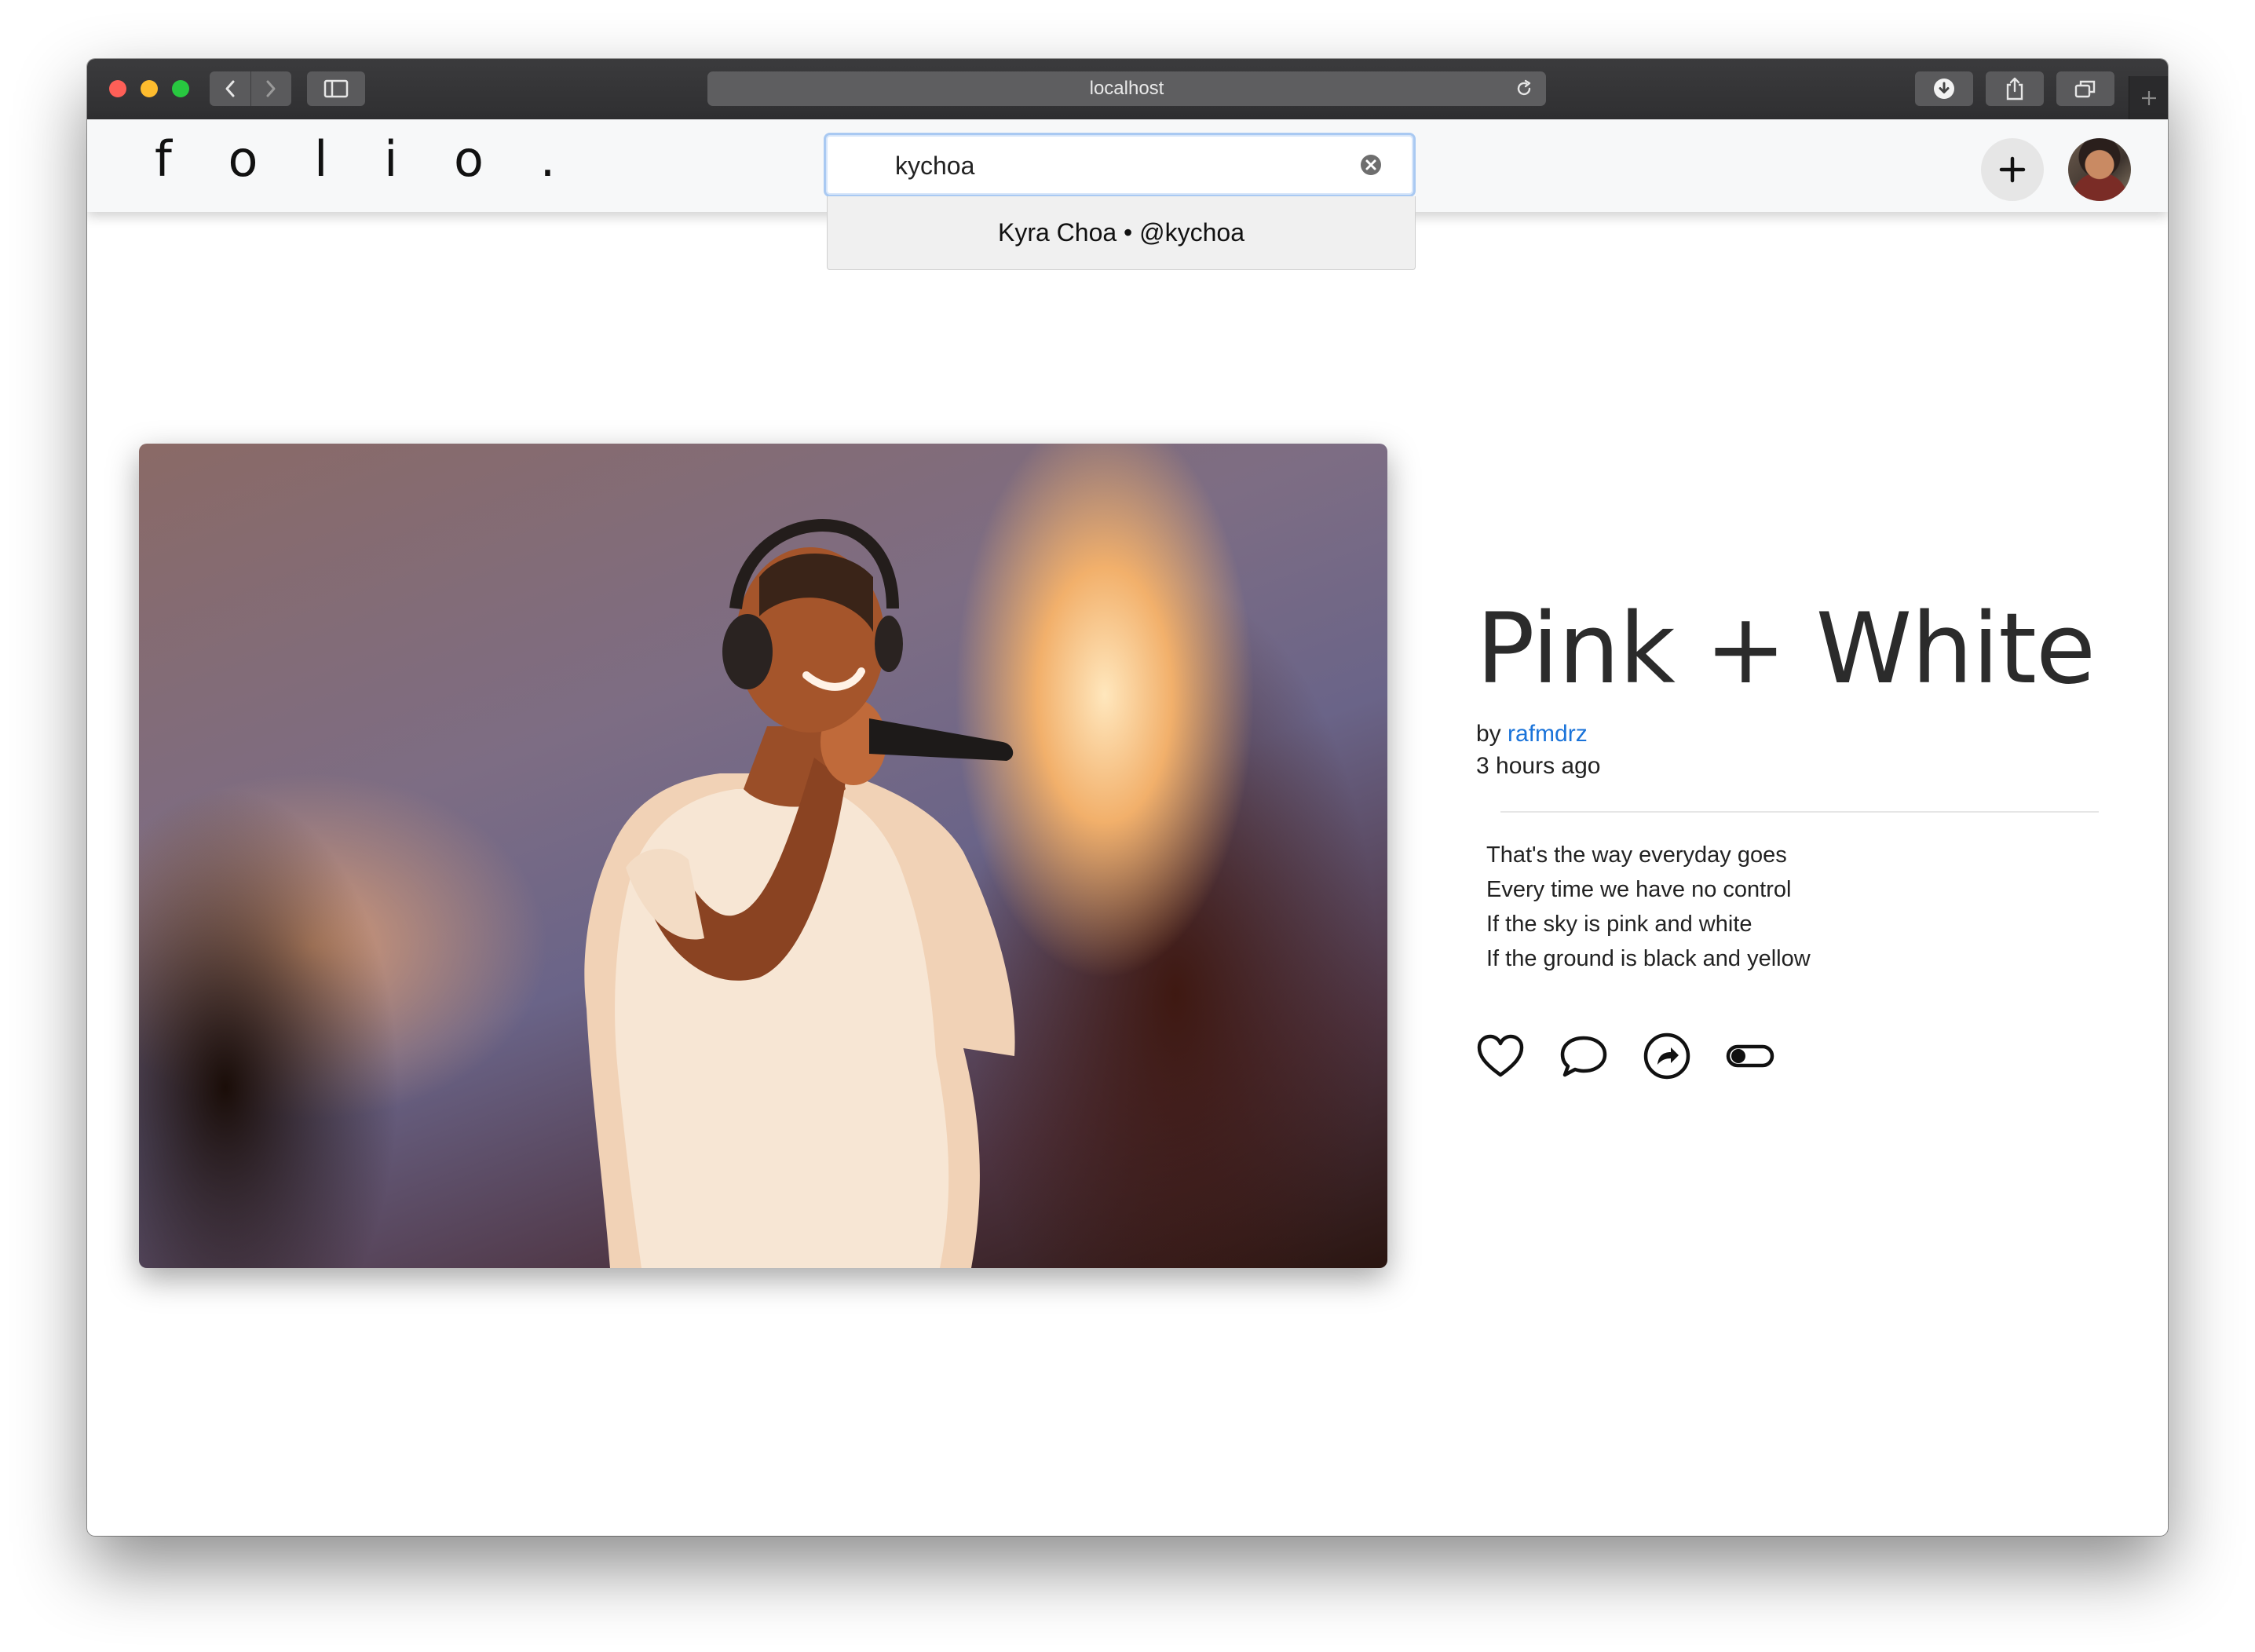 The width and height of the screenshot is (2255, 1652). I want to click on performer-illustration, so click(799, 893).